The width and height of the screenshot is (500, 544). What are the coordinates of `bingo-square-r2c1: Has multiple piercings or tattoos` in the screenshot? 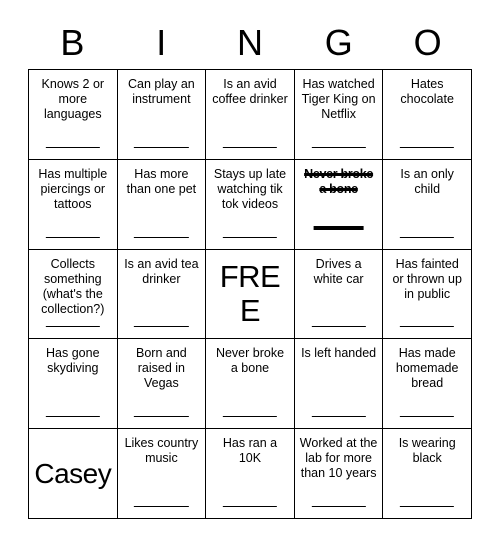 It's located at (73, 204).